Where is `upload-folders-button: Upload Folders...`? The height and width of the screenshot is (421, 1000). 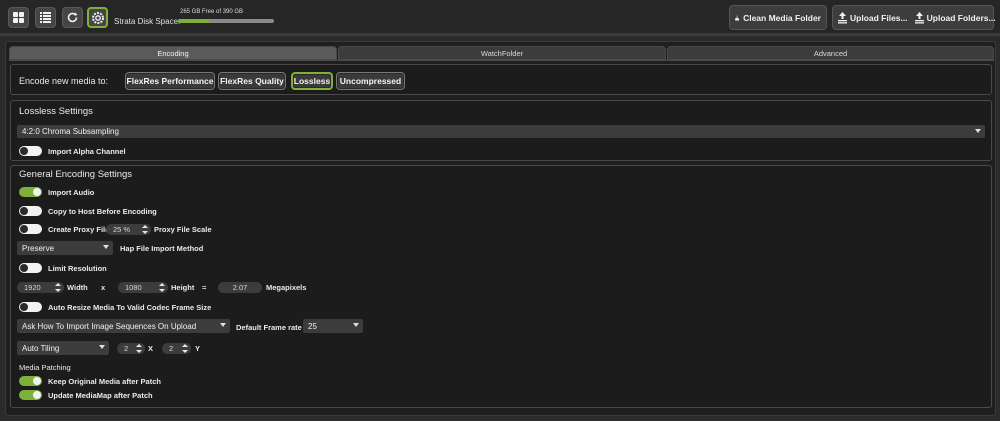
upload-folders-button: Upload Folders... is located at coordinates (955, 17).